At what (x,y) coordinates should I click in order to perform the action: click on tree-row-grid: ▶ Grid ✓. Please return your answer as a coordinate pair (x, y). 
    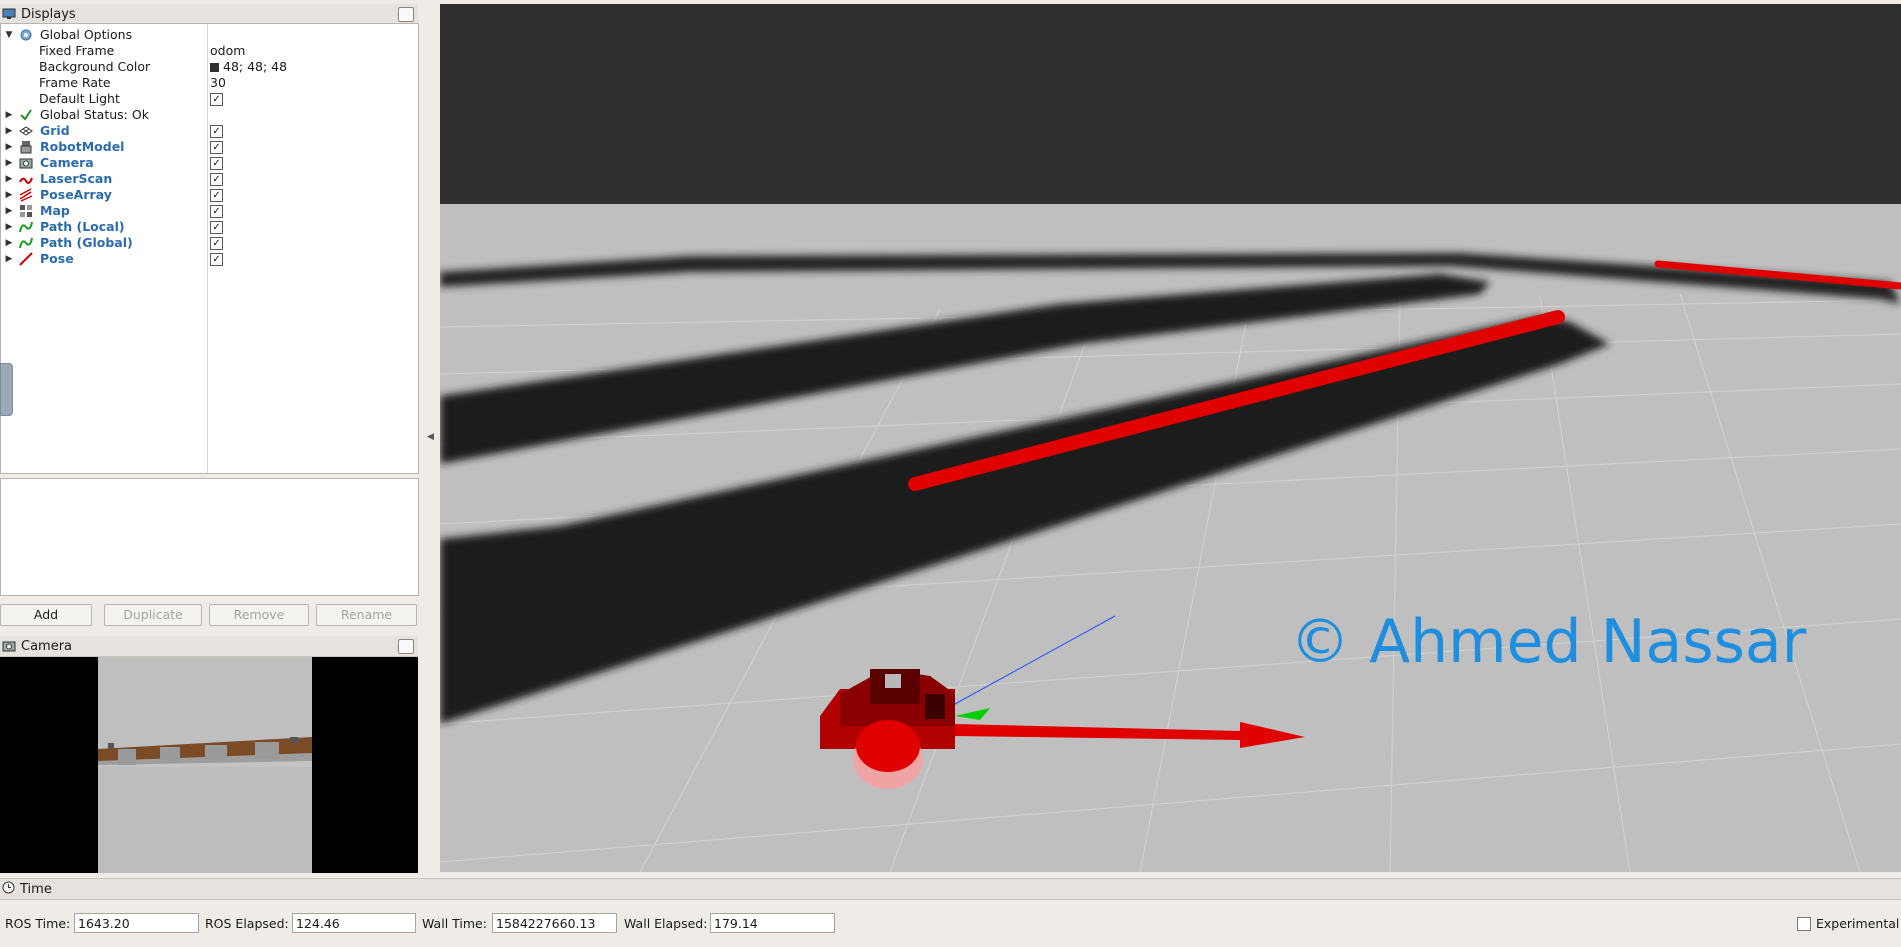
    Looking at the image, I should click on (209, 131).